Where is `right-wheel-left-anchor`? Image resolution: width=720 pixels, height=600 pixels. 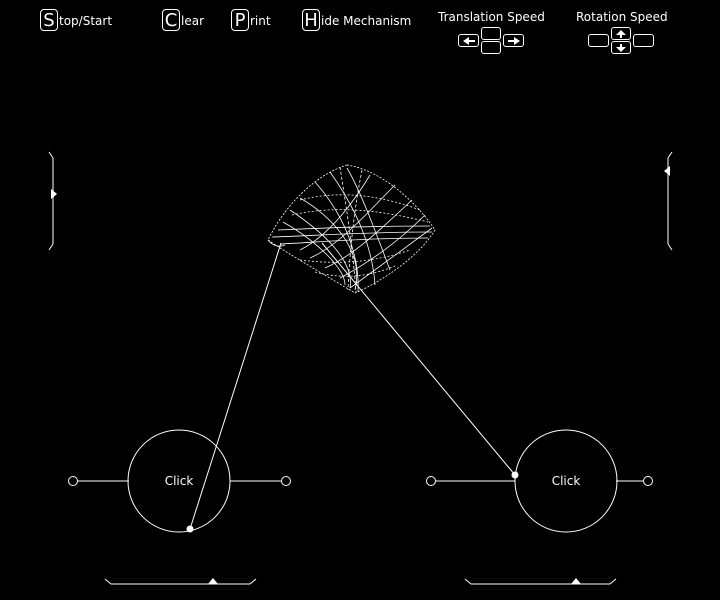 right-wheel-left-anchor is located at coordinates (431, 481).